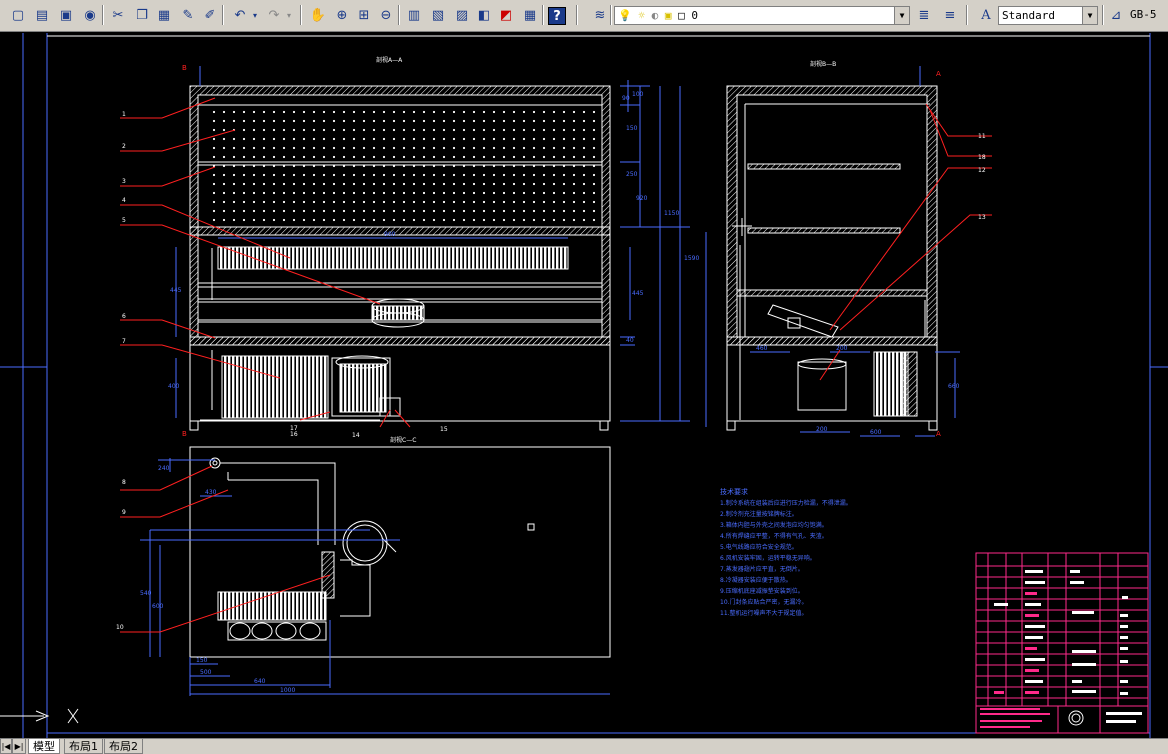 Image resolution: width=1168 pixels, height=754 pixels. I want to click on dim-a-3: 920, so click(642, 198).